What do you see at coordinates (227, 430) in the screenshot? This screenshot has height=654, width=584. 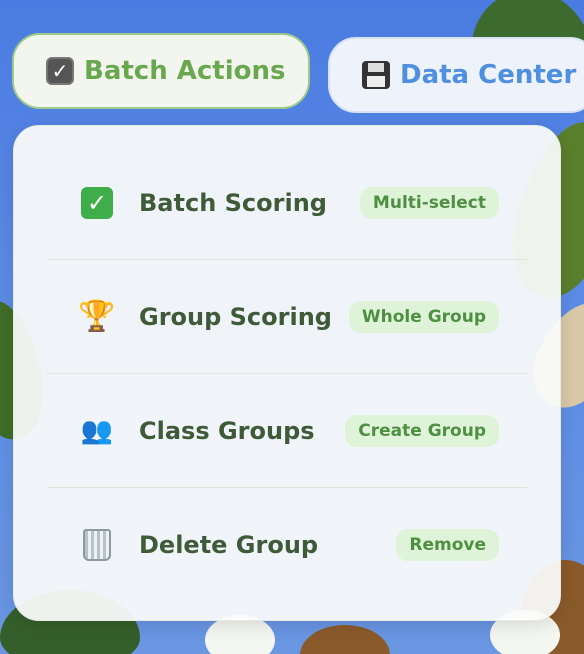 I see `menu-item-label: Class Groups` at bounding box center [227, 430].